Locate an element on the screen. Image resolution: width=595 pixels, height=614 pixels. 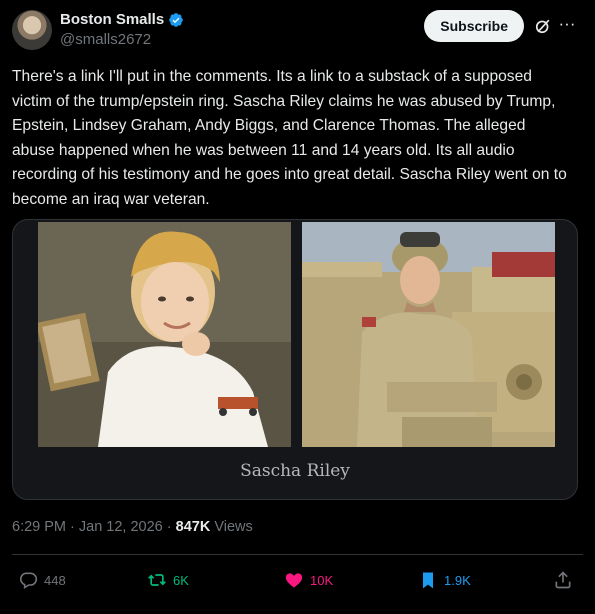
tweet-header: Boston Smalls @smalls2672 Subscribe ··· is located at coordinates (297, 30).